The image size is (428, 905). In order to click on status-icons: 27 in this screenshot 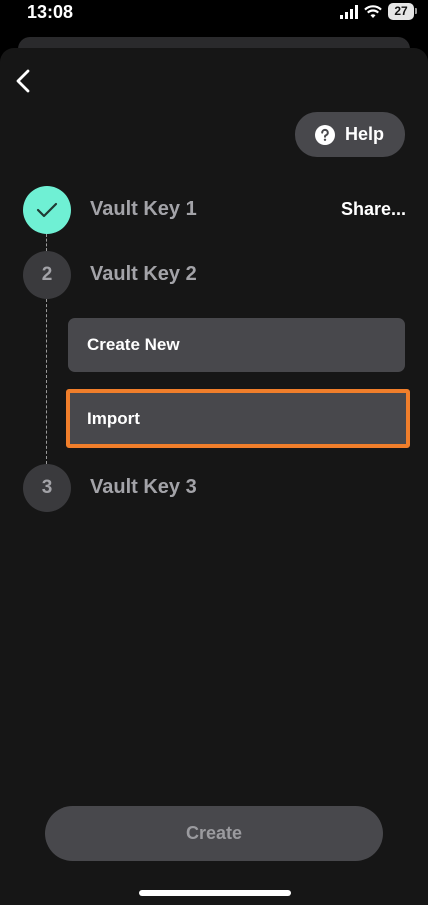, I will do `click(378, 11)`.